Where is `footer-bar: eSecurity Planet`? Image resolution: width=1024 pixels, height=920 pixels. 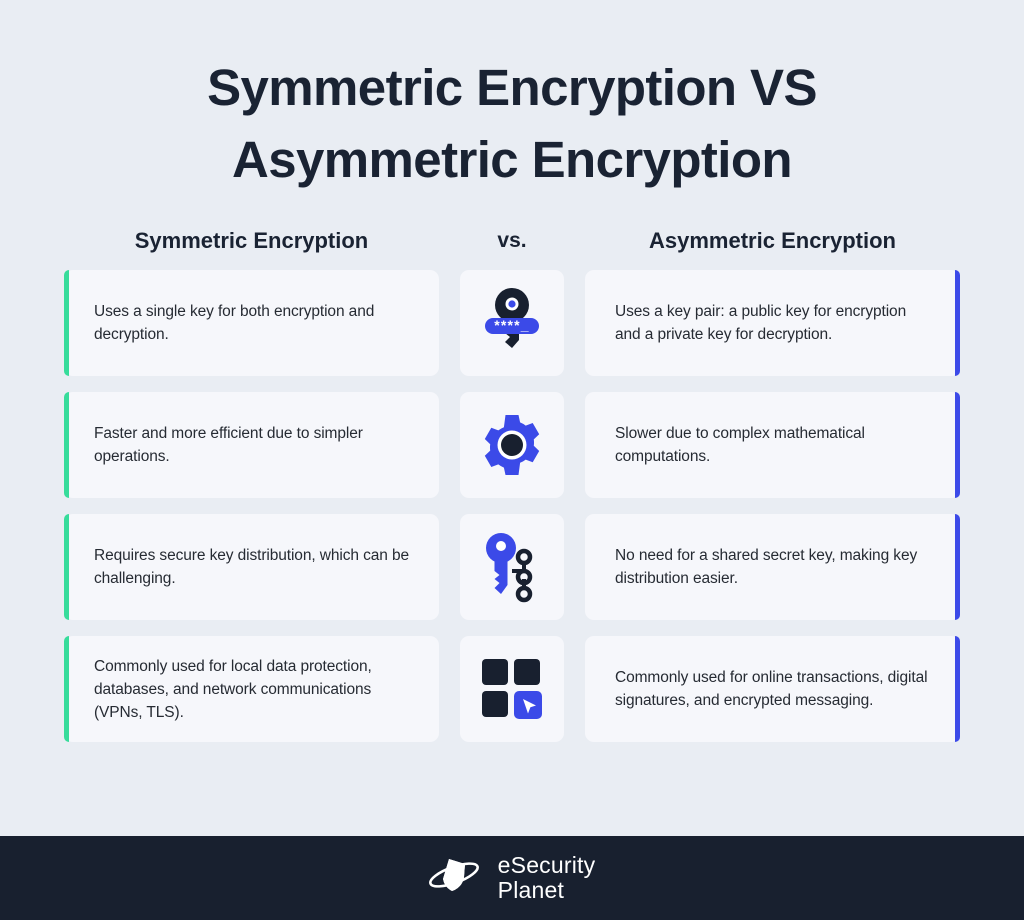 footer-bar: eSecurity Planet is located at coordinates (512, 878).